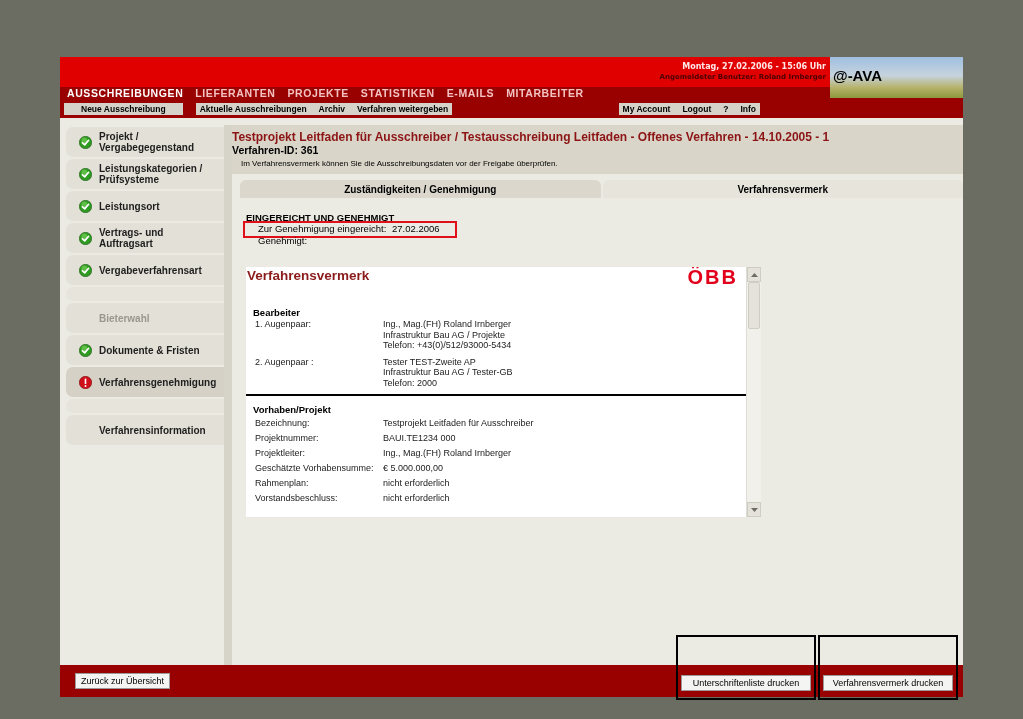  I want to click on subnav-link: Logout, so click(697, 109).